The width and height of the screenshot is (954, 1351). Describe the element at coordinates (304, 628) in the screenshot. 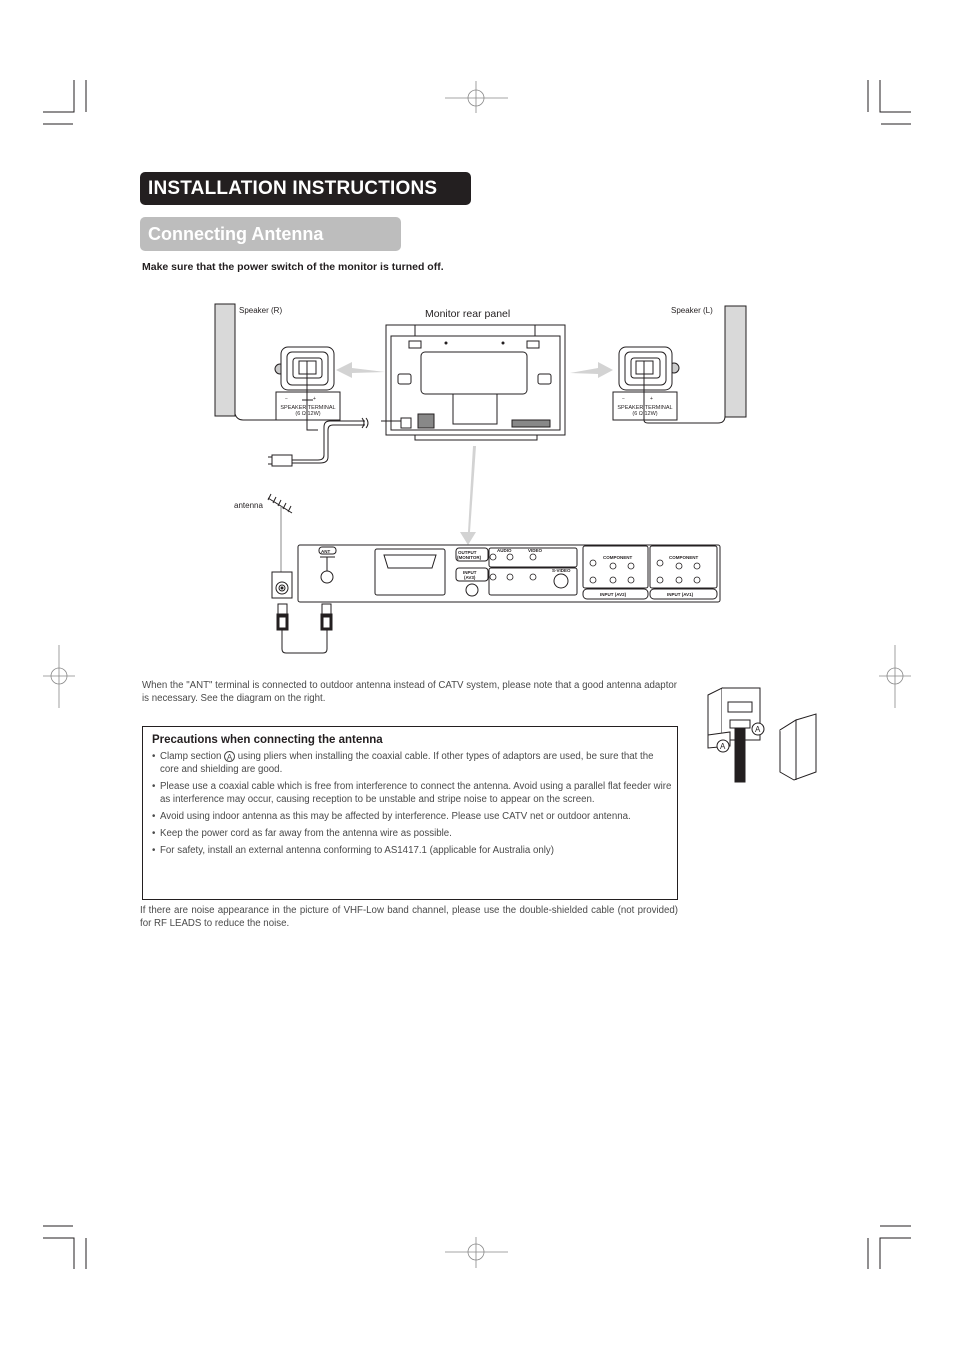

I see `coax-cable` at that location.